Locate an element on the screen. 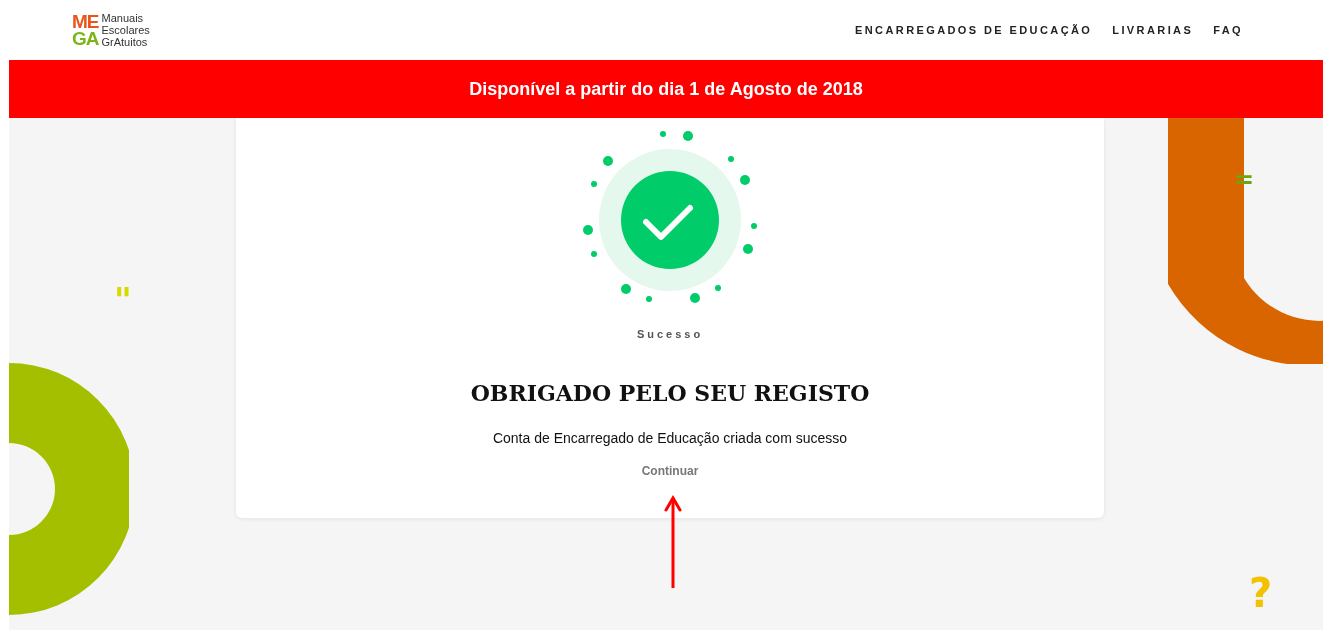 This screenshot has width=1323, height=630. equals-mark: = is located at coordinates (1244, 180).